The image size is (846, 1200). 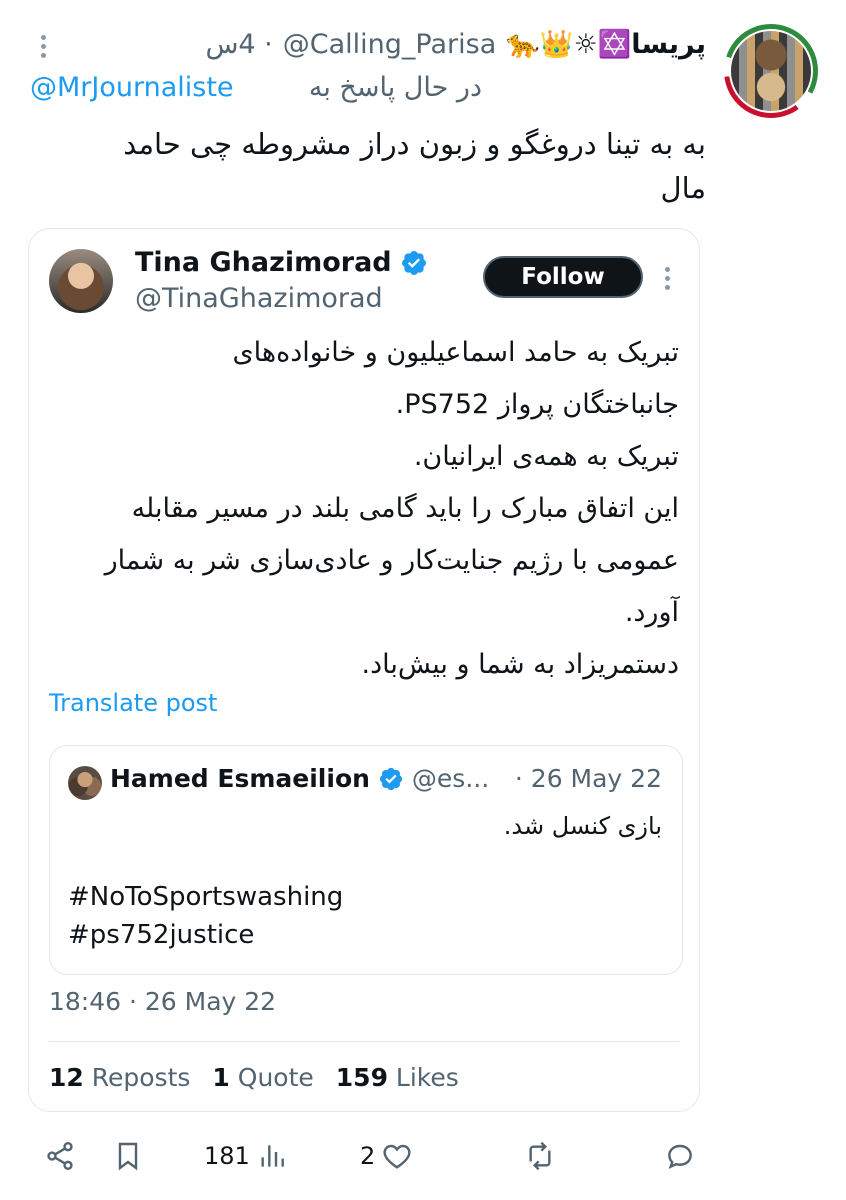 What do you see at coordinates (537, 404) in the screenshot?
I see `quoted-text-line: جانباختگان پرواز PS752.` at bounding box center [537, 404].